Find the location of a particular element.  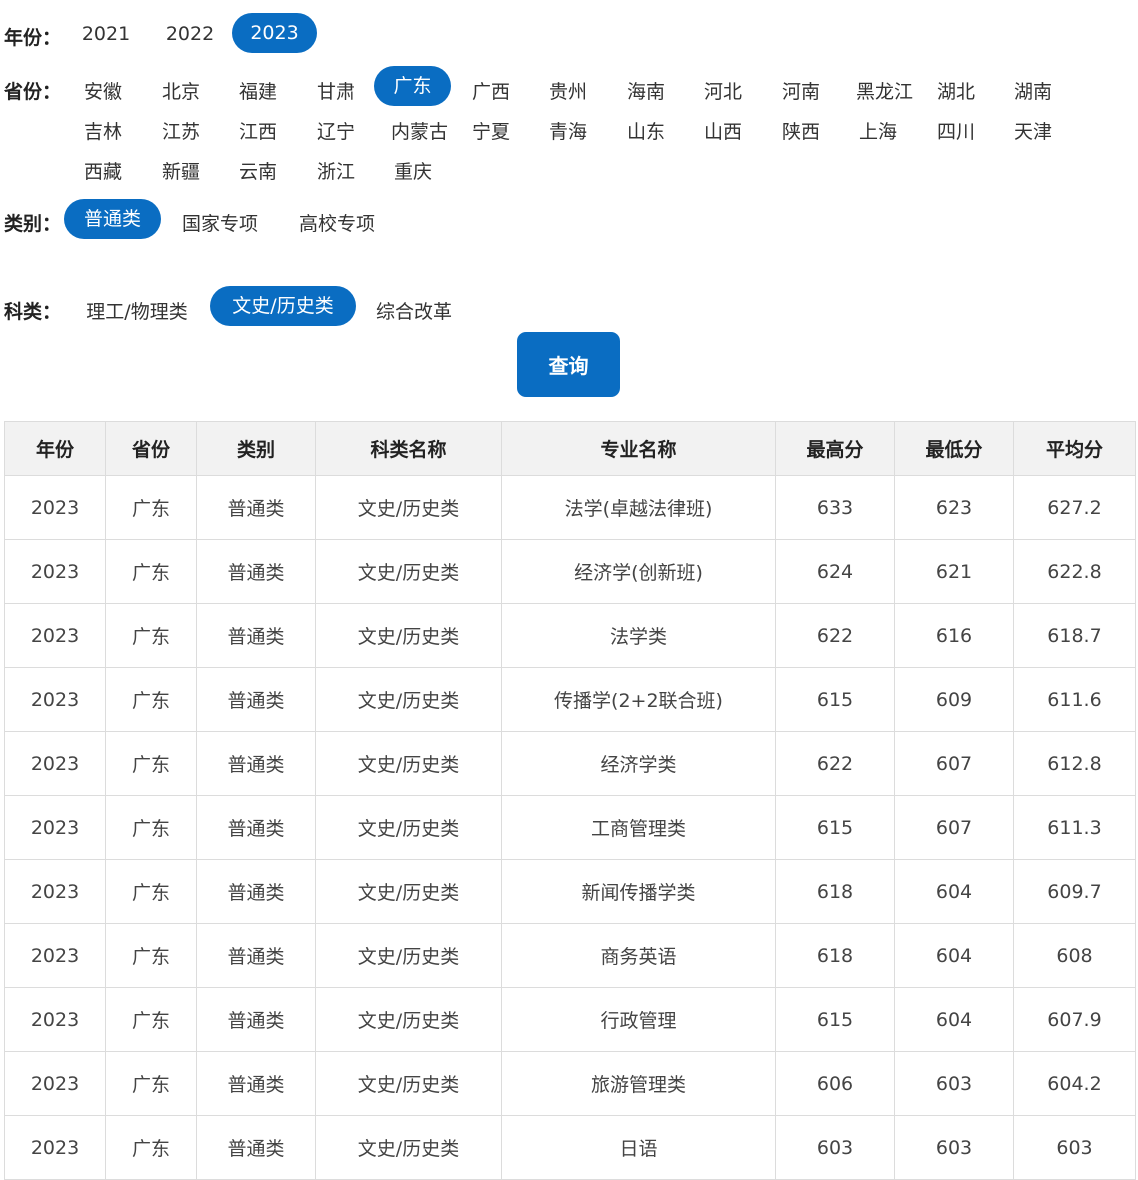

province-option: 云南 is located at coordinates (258, 170).